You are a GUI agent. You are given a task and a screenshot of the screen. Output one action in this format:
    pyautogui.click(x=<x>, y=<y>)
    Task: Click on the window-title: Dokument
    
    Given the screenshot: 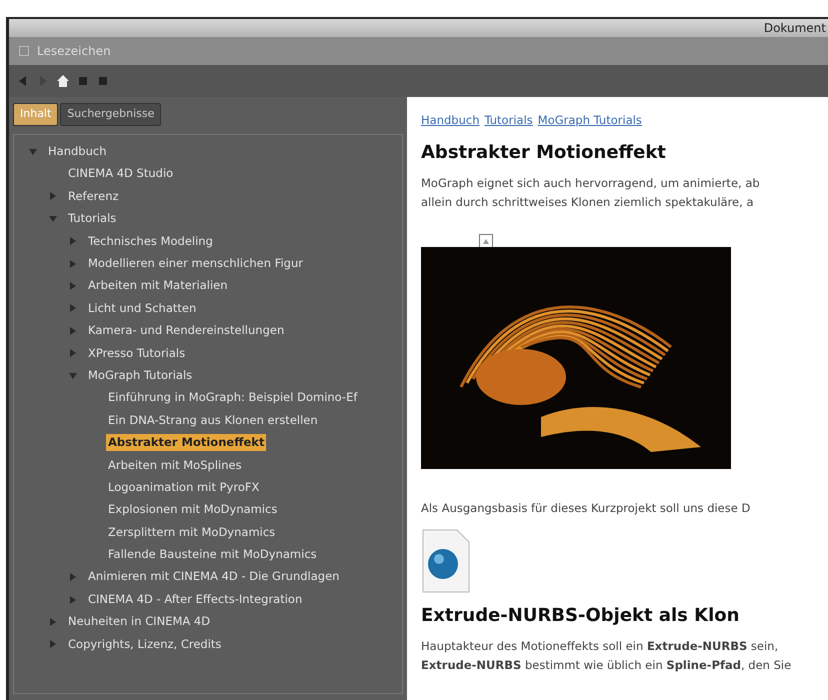 What is the action you would take?
    pyautogui.click(x=795, y=28)
    